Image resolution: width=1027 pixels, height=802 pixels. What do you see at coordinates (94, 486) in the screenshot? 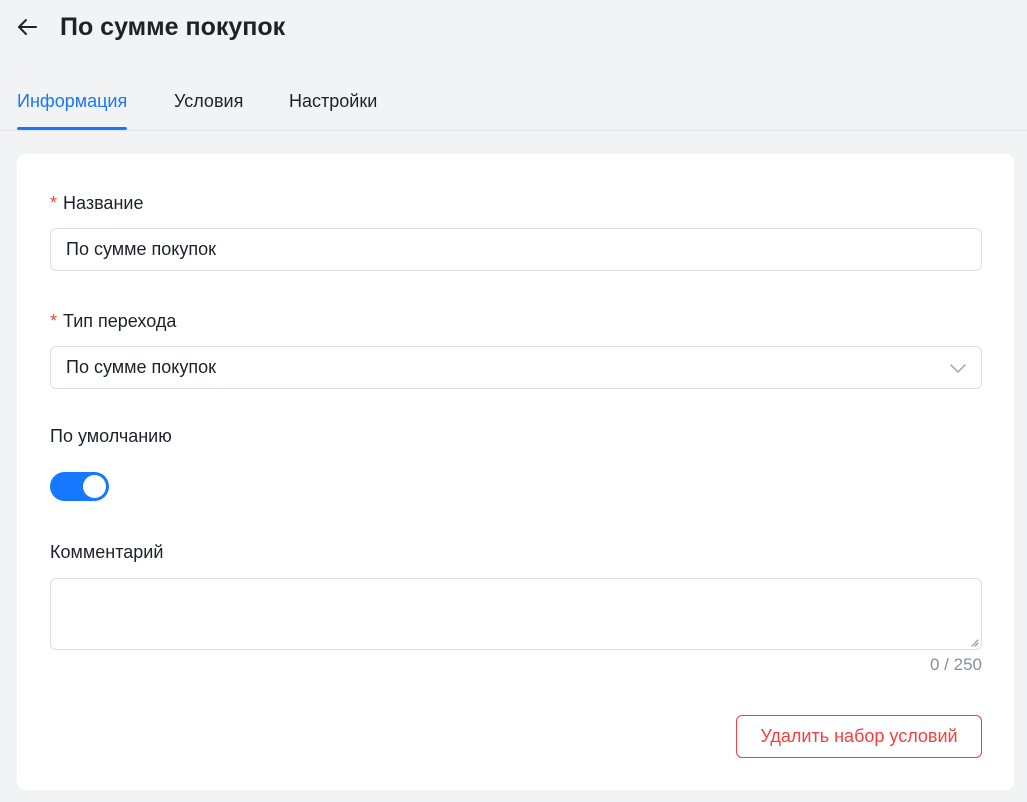
I see `toggle-knob` at bounding box center [94, 486].